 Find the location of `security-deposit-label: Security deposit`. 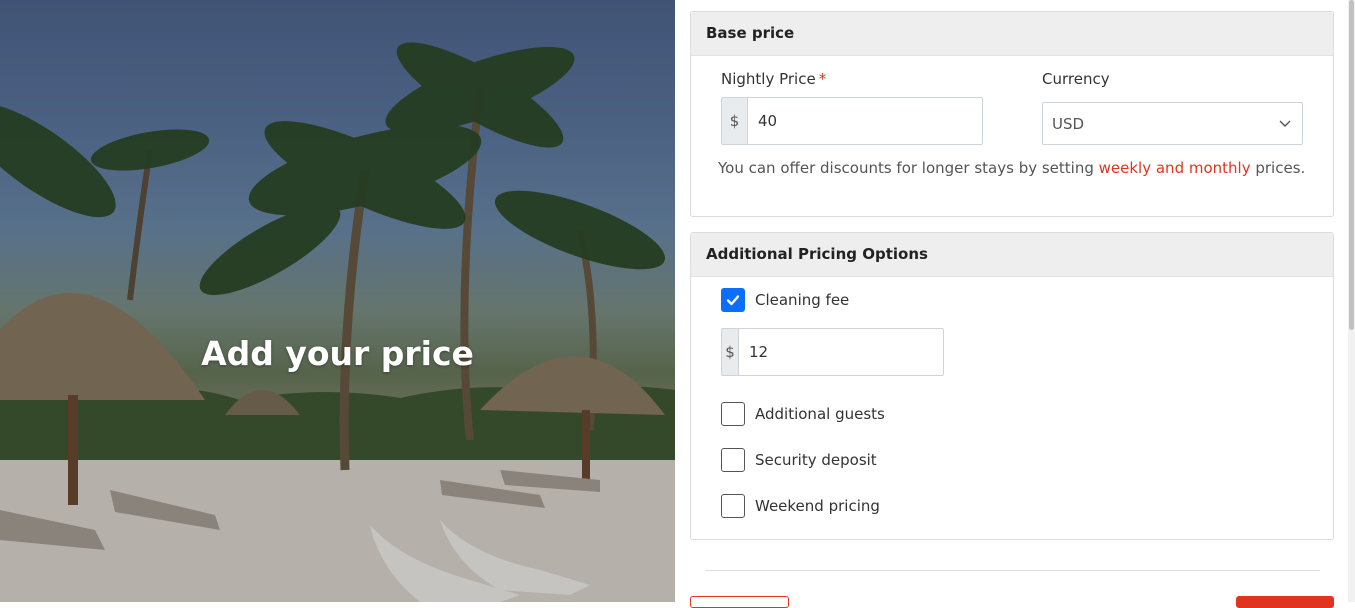

security-deposit-label: Security deposit is located at coordinates (816, 460).